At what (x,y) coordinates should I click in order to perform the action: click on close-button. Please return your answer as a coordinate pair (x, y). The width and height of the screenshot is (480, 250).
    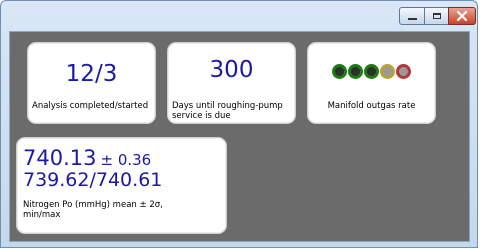
    Looking at the image, I should click on (462, 16).